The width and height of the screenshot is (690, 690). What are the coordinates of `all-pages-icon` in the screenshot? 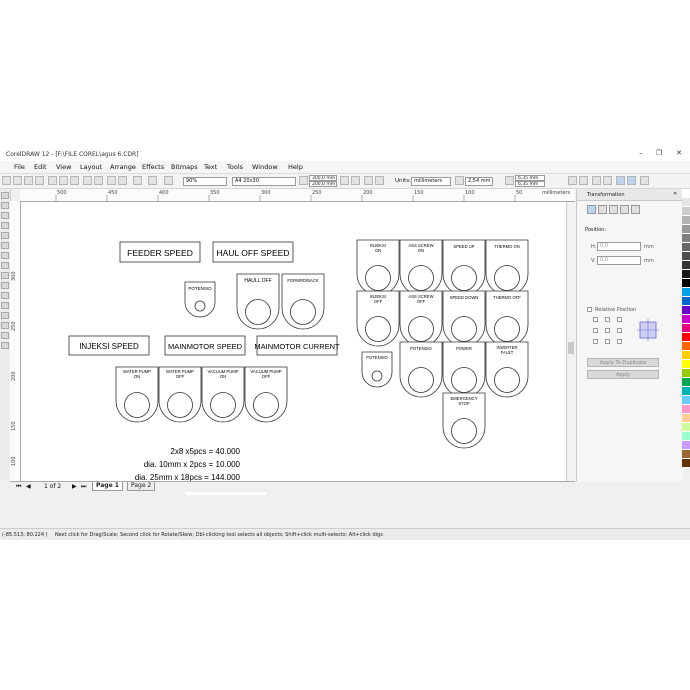 It's located at (368, 180).